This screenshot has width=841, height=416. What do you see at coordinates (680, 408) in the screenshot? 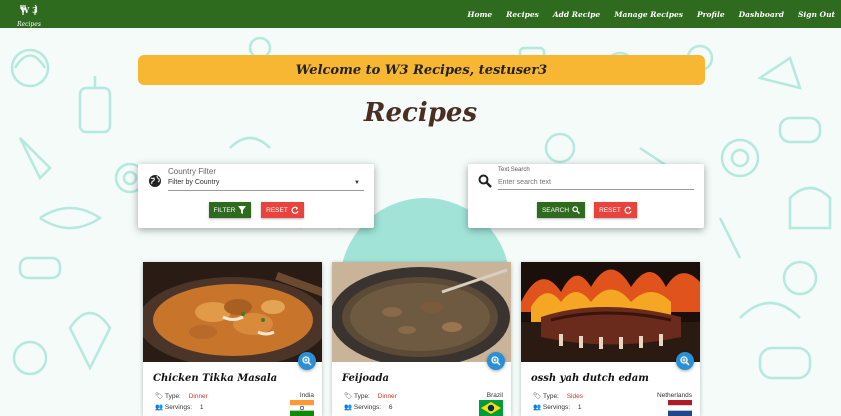
I see `netherlands-flag-icon` at bounding box center [680, 408].